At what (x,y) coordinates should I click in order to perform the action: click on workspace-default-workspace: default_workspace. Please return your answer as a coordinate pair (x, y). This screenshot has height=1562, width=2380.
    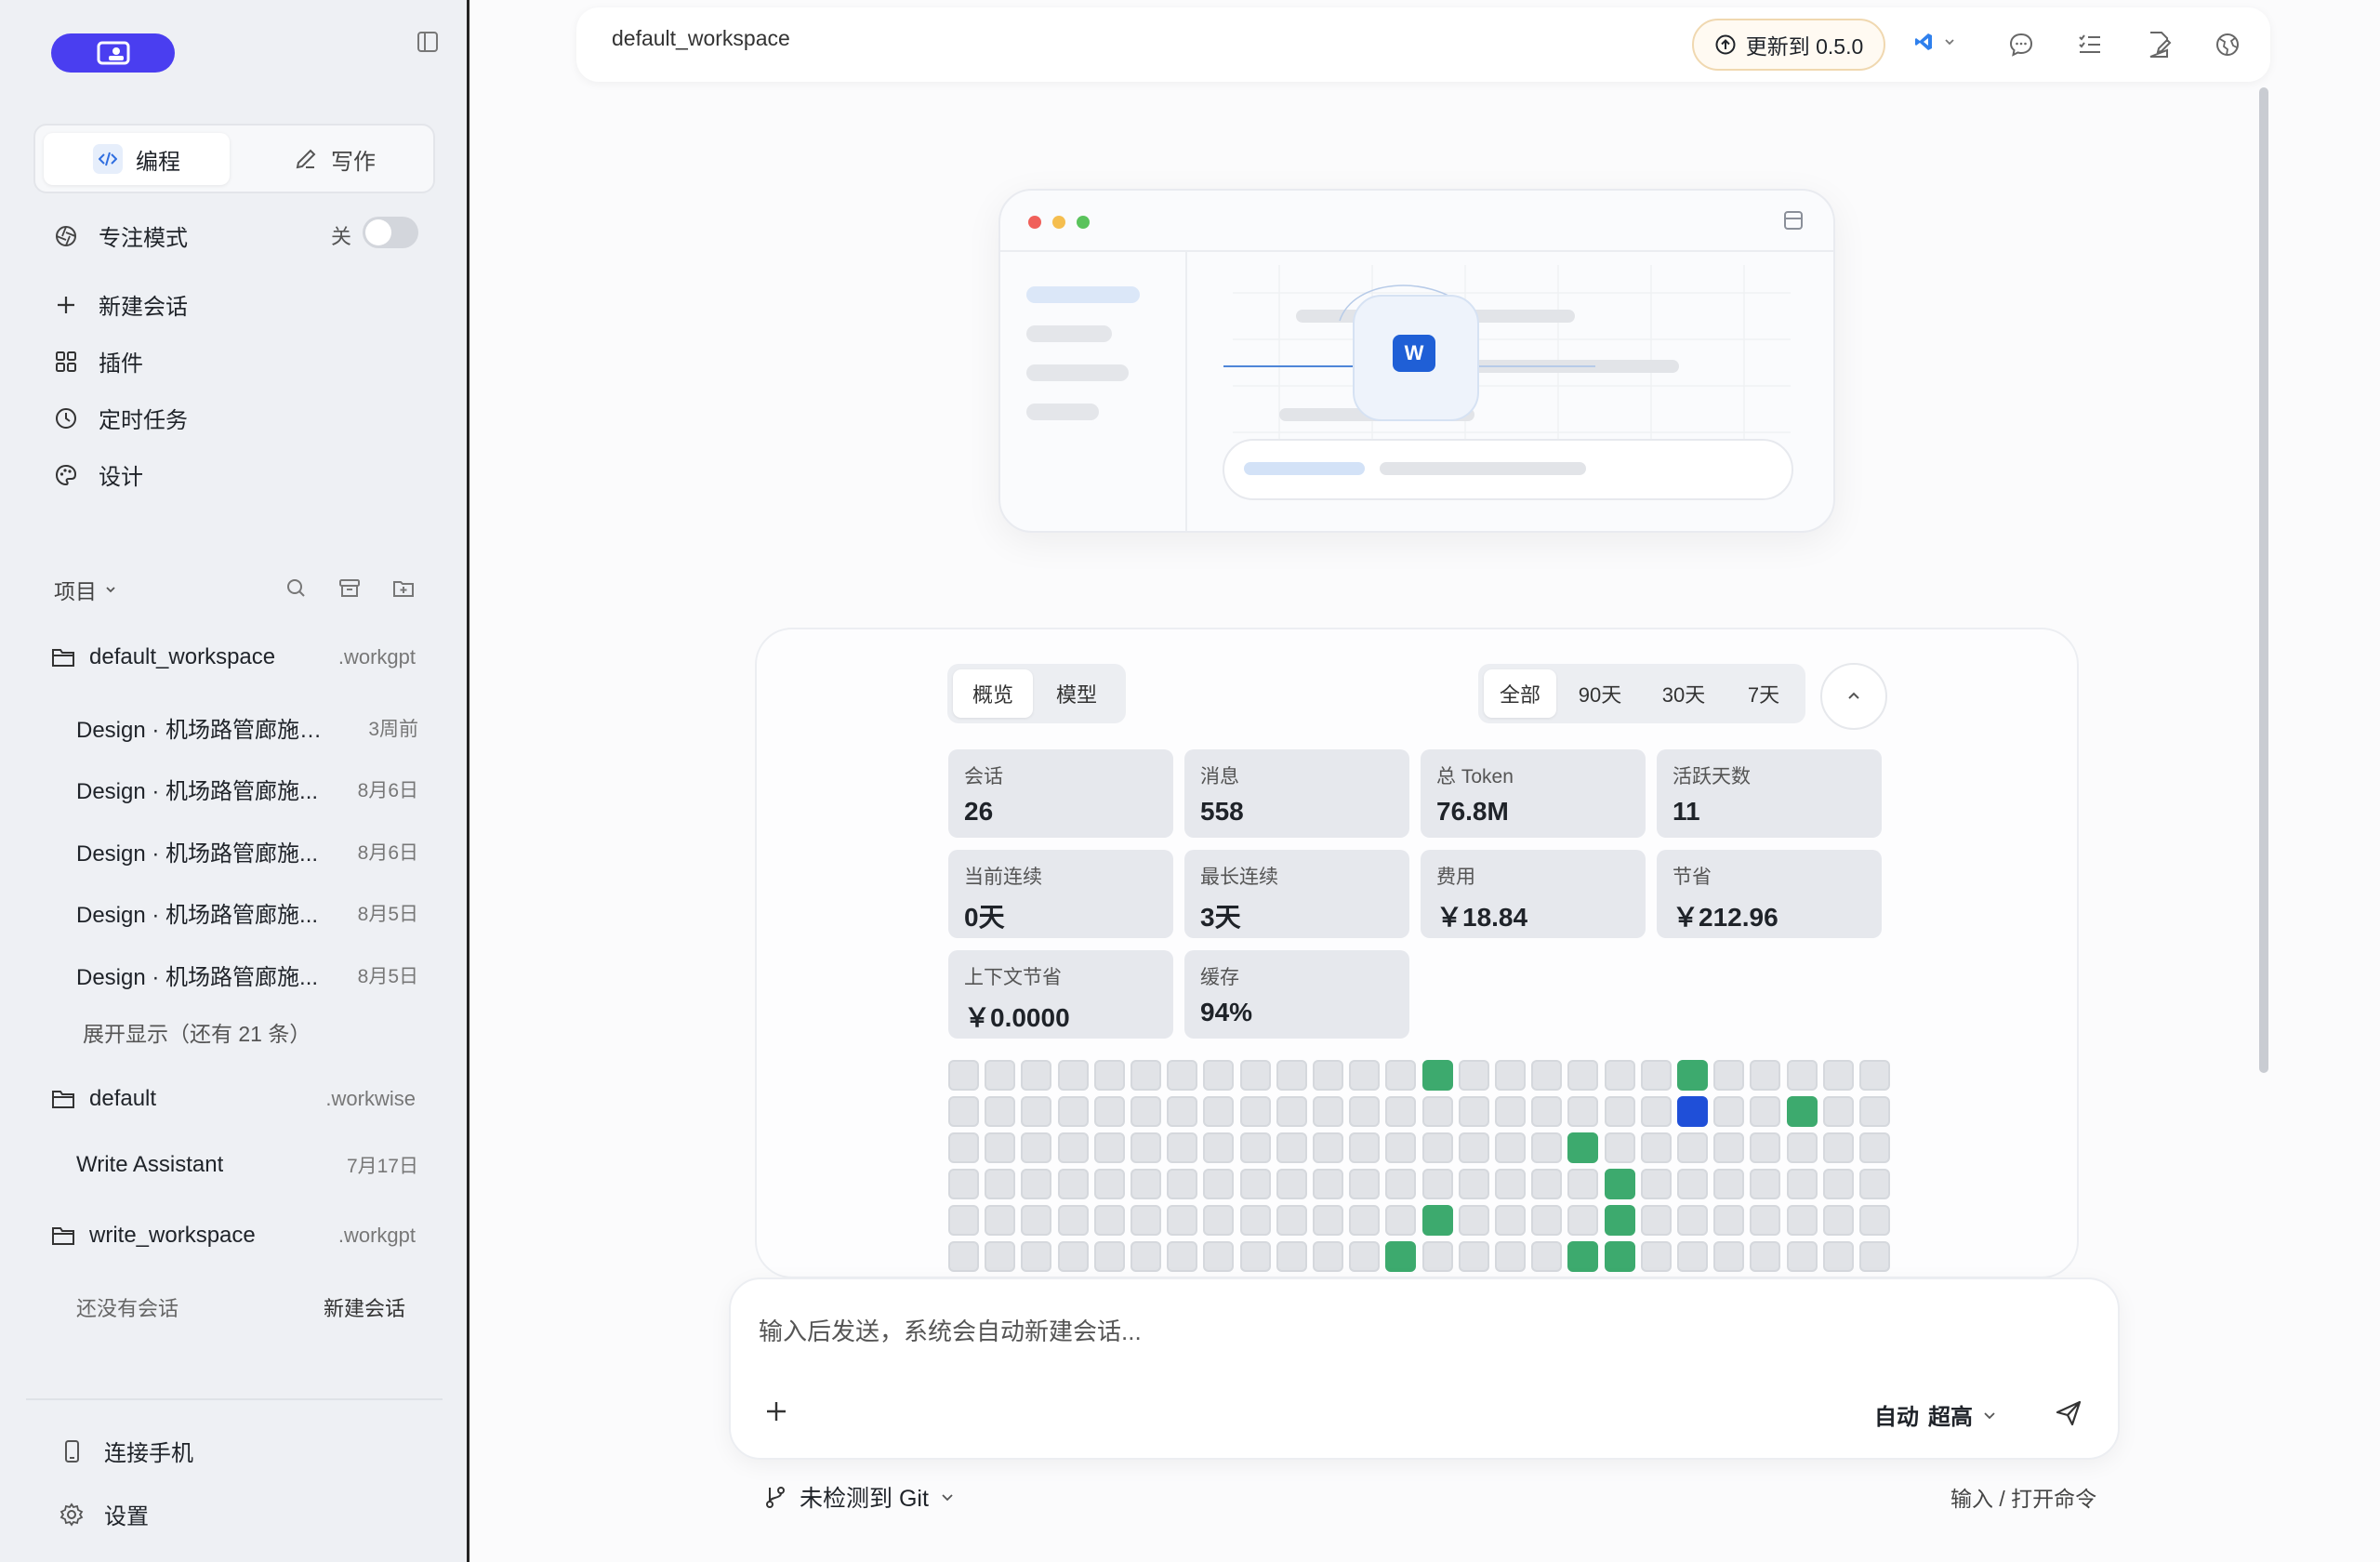
    Looking at the image, I should click on (162, 657).